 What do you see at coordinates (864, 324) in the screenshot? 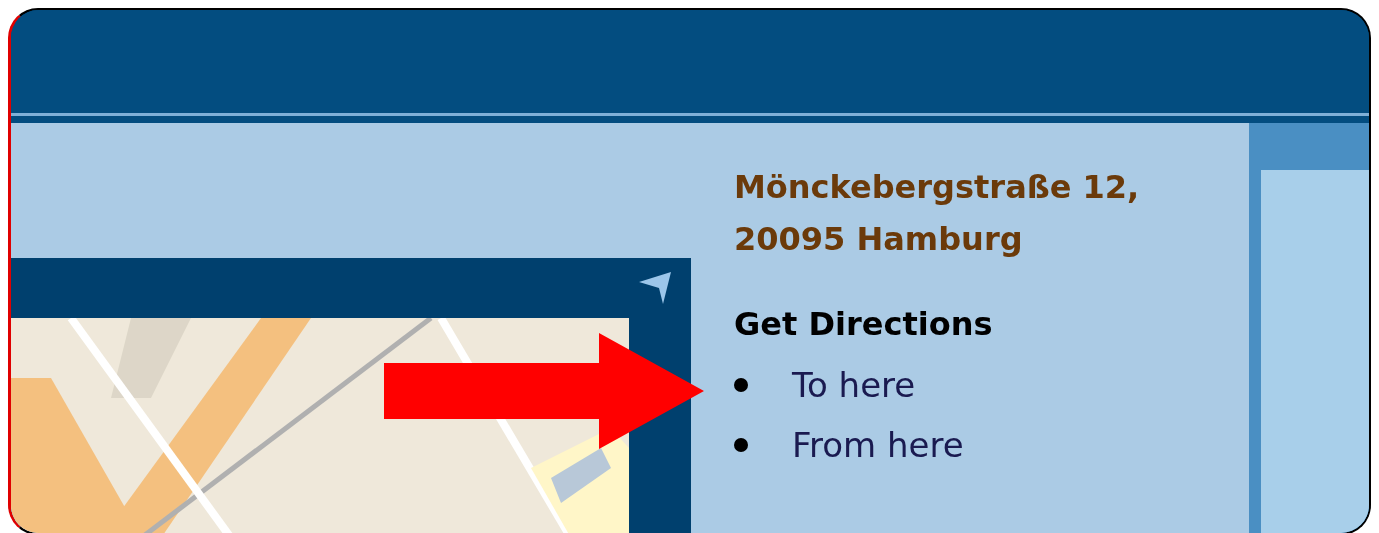
I see `directions-heading: Get Directions` at bounding box center [864, 324].